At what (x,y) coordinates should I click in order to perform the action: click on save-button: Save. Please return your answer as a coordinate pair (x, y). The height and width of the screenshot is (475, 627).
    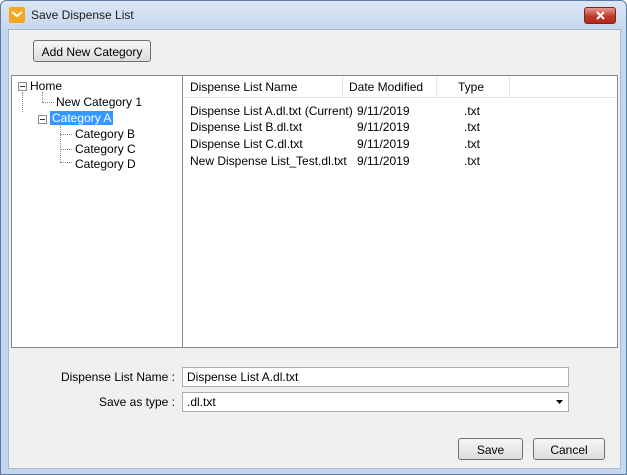
    Looking at the image, I should click on (490, 449).